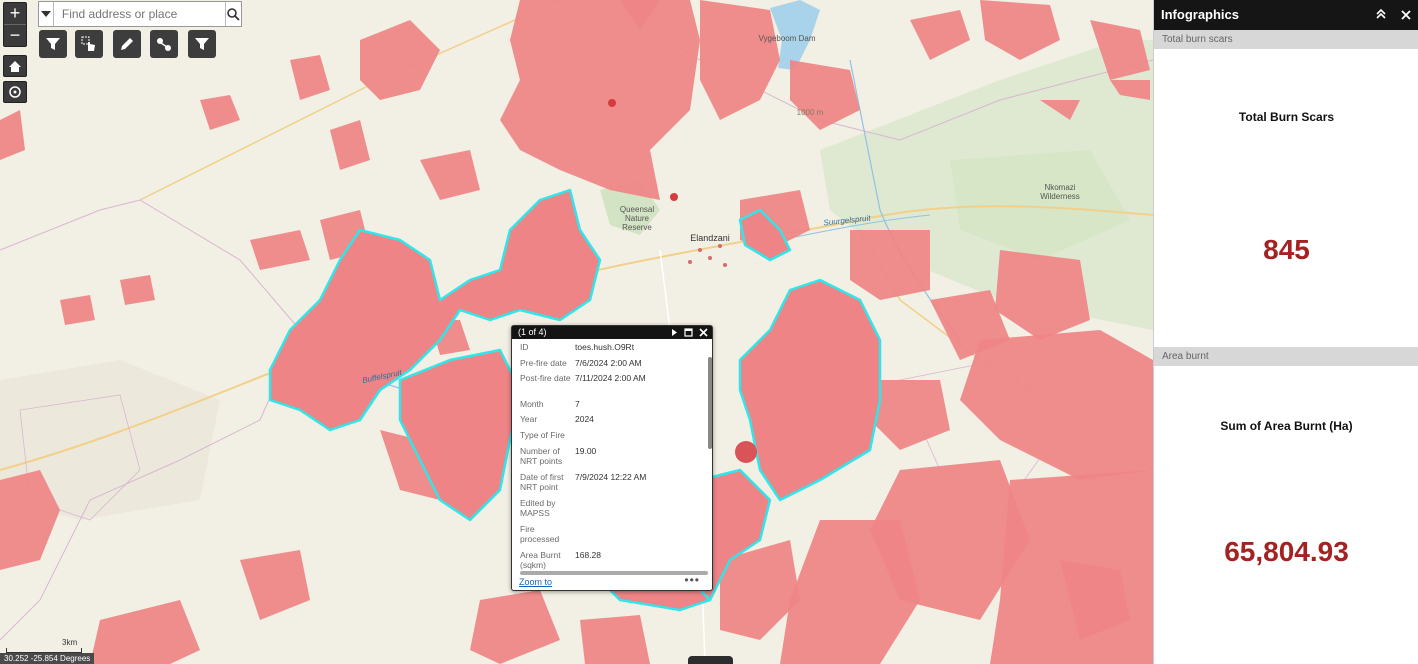 This screenshot has height=664, width=1418. I want to click on locate-icon, so click(15, 92).